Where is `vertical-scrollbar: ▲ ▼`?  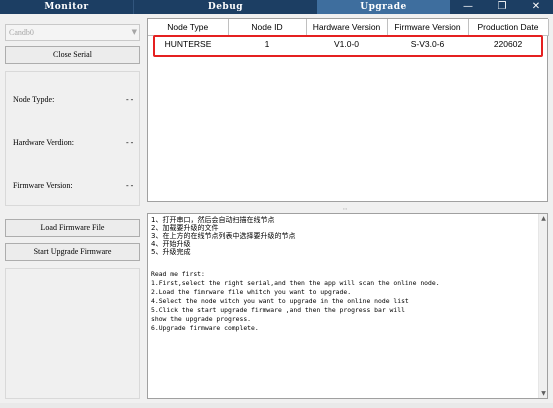
vertical-scrollbar: ▲ ▼ is located at coordinates (542, 306).